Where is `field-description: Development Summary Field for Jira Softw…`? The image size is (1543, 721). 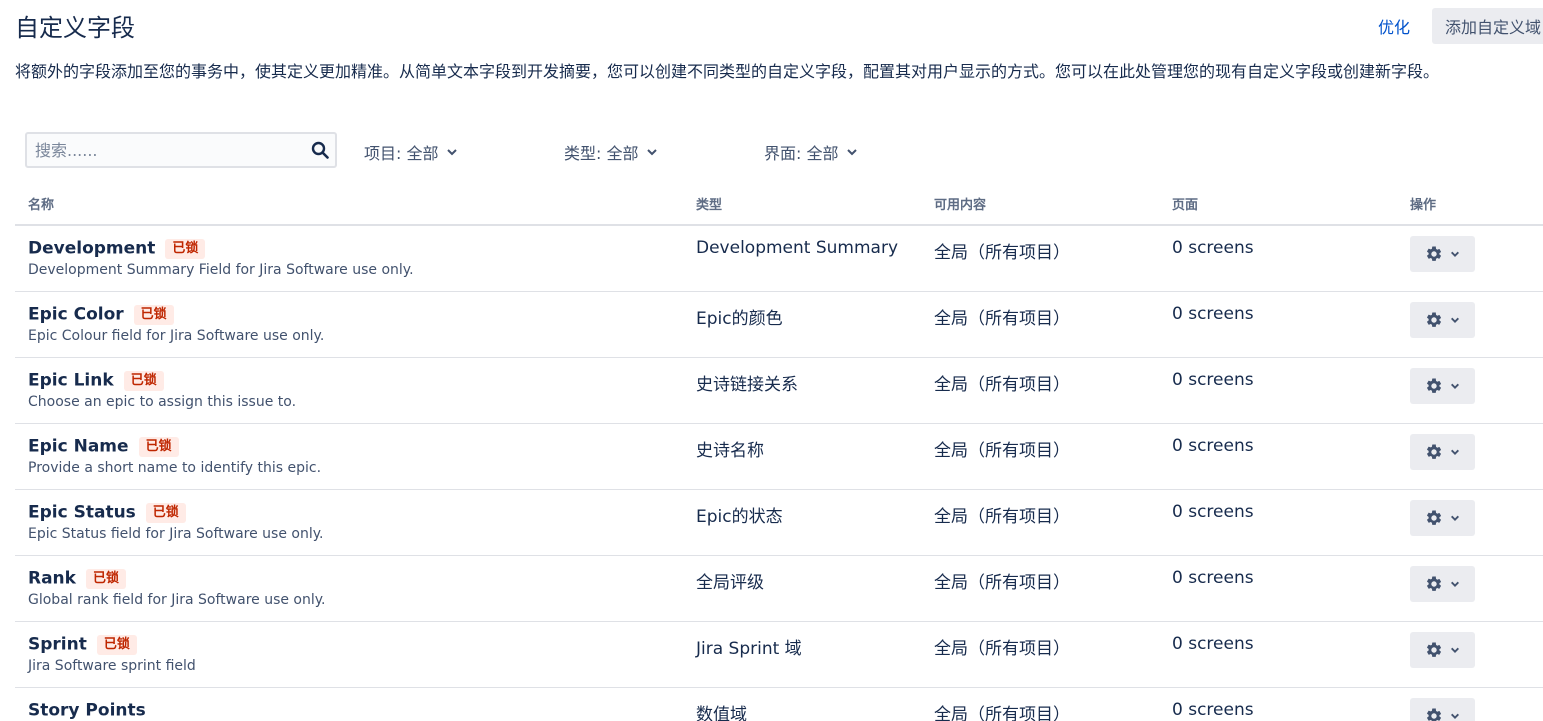 field-description: Development Summary Field for Jira Softw… is located at coordinates (221, 270).